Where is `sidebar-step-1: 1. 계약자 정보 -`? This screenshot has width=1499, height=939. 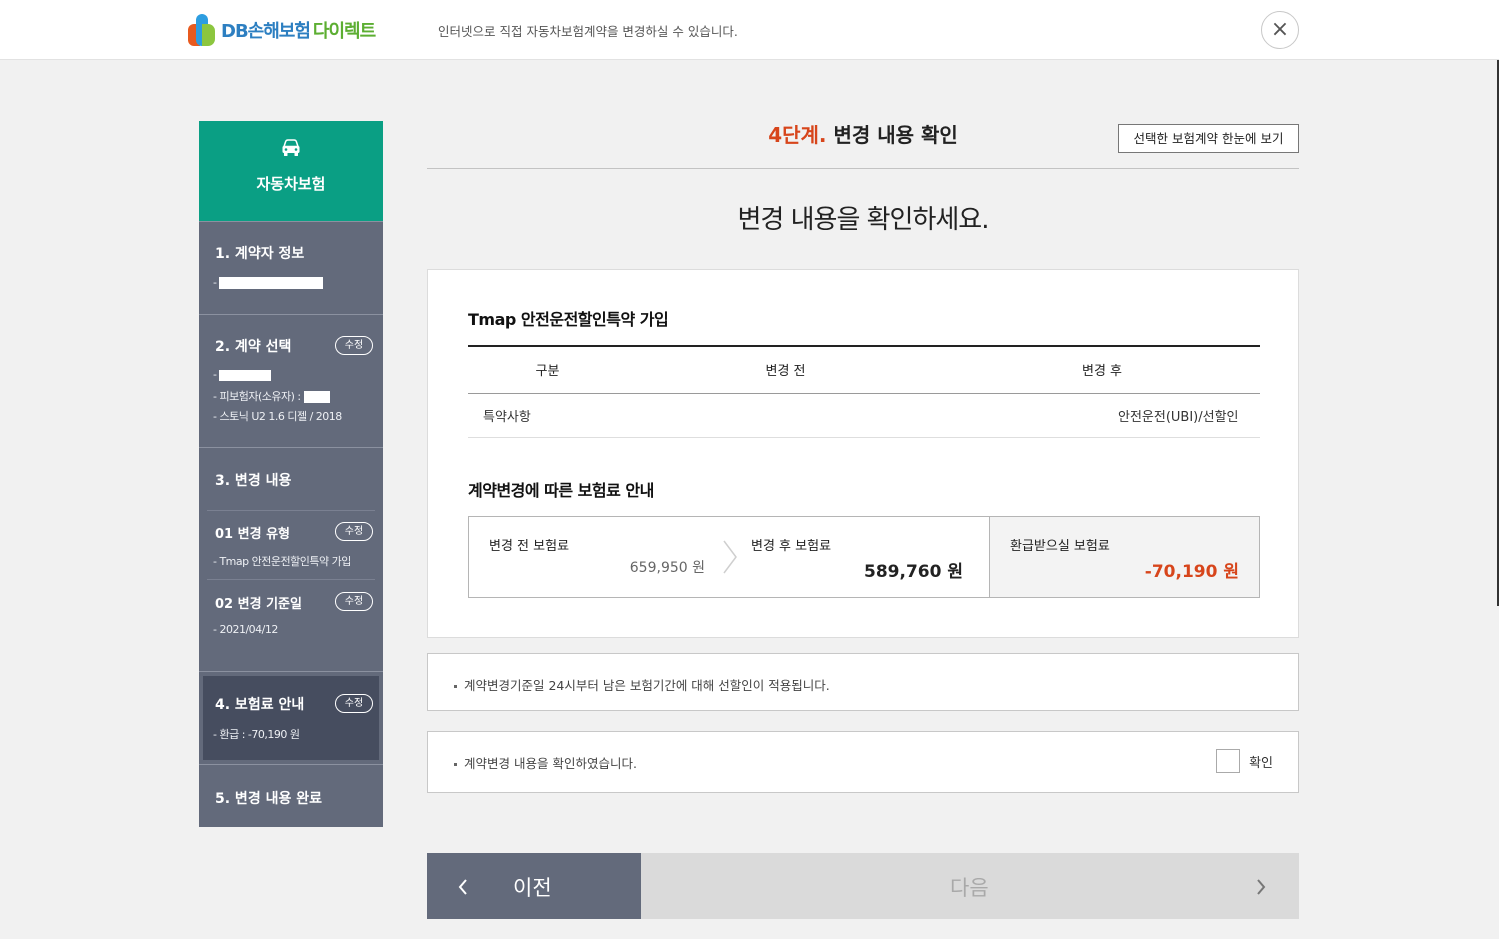 sidebar-step-1: 1. 계약자 정보 - is located at coordinates (291, 267).